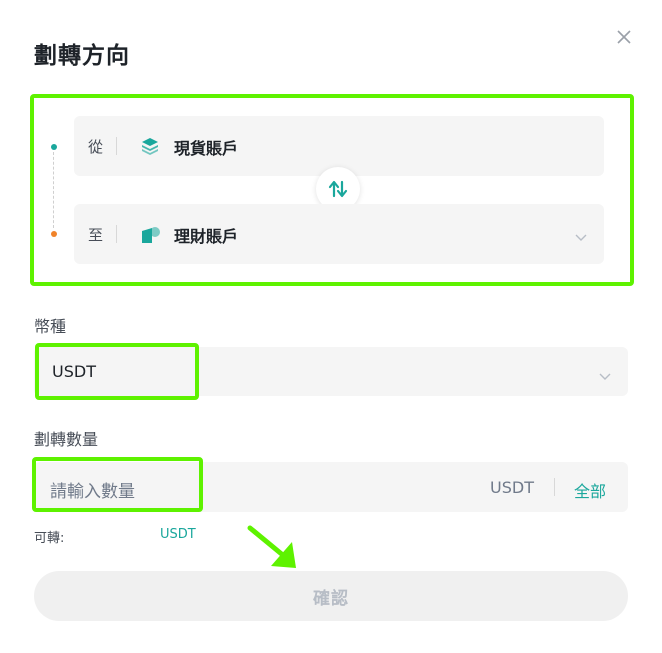 Image resolution: width=662 pixels, height=653 pixels. I want to click on from-account-name: 現貨賬戶, so click(206, 148).